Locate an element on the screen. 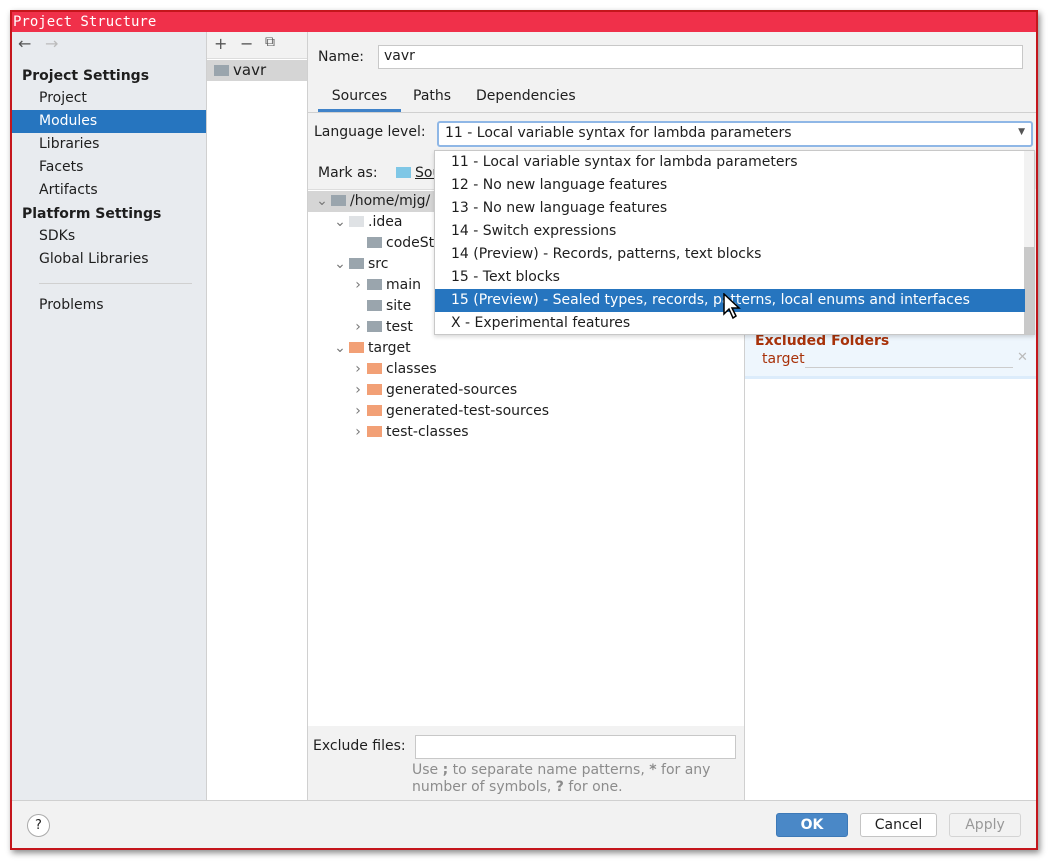  sidebar-item-facets: Facets is located at coordinates (109, 167).